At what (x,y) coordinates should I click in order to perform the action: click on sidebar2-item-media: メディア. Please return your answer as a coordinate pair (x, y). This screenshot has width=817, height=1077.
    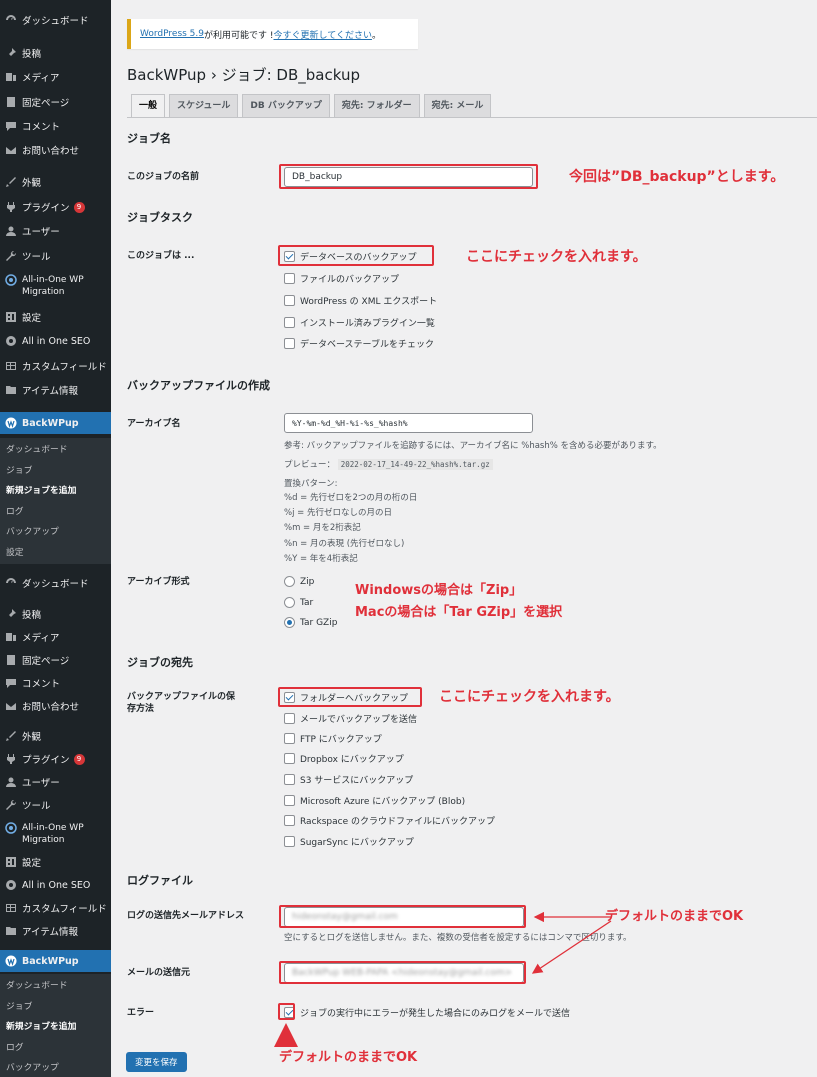
    Looking at the image, I should click on (55, 637).